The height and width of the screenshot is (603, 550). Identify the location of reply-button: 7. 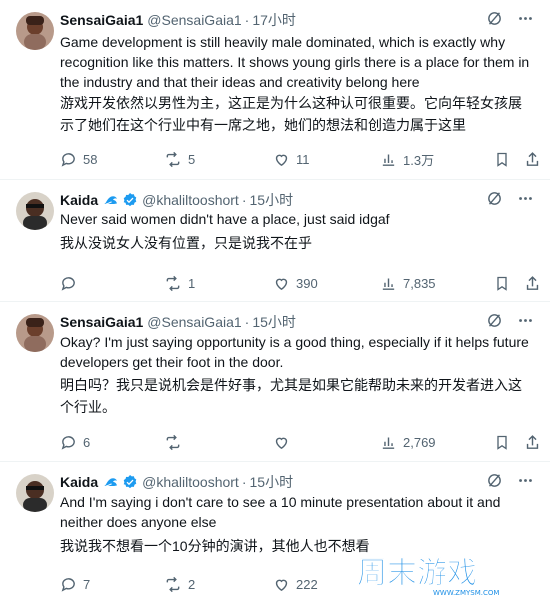
(75, 584).